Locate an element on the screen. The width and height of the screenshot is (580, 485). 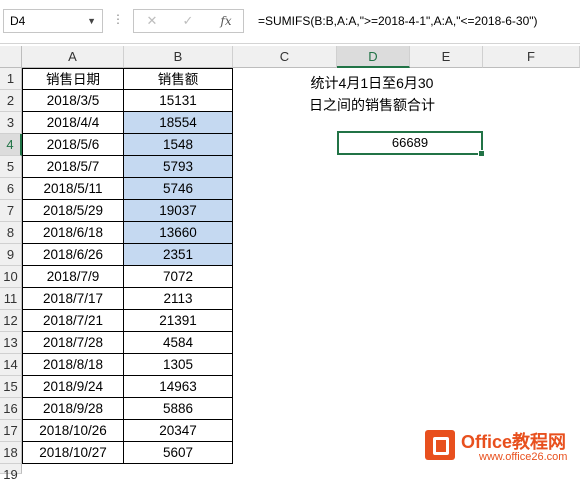
row-header-13: 13 is located at coordinates (11, 343).